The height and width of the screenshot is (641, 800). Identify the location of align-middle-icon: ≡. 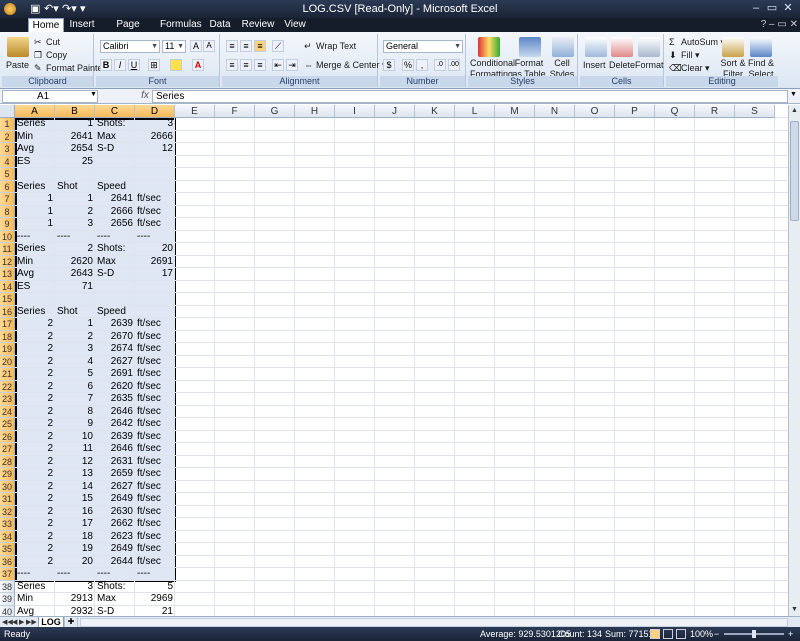
(246, 46).